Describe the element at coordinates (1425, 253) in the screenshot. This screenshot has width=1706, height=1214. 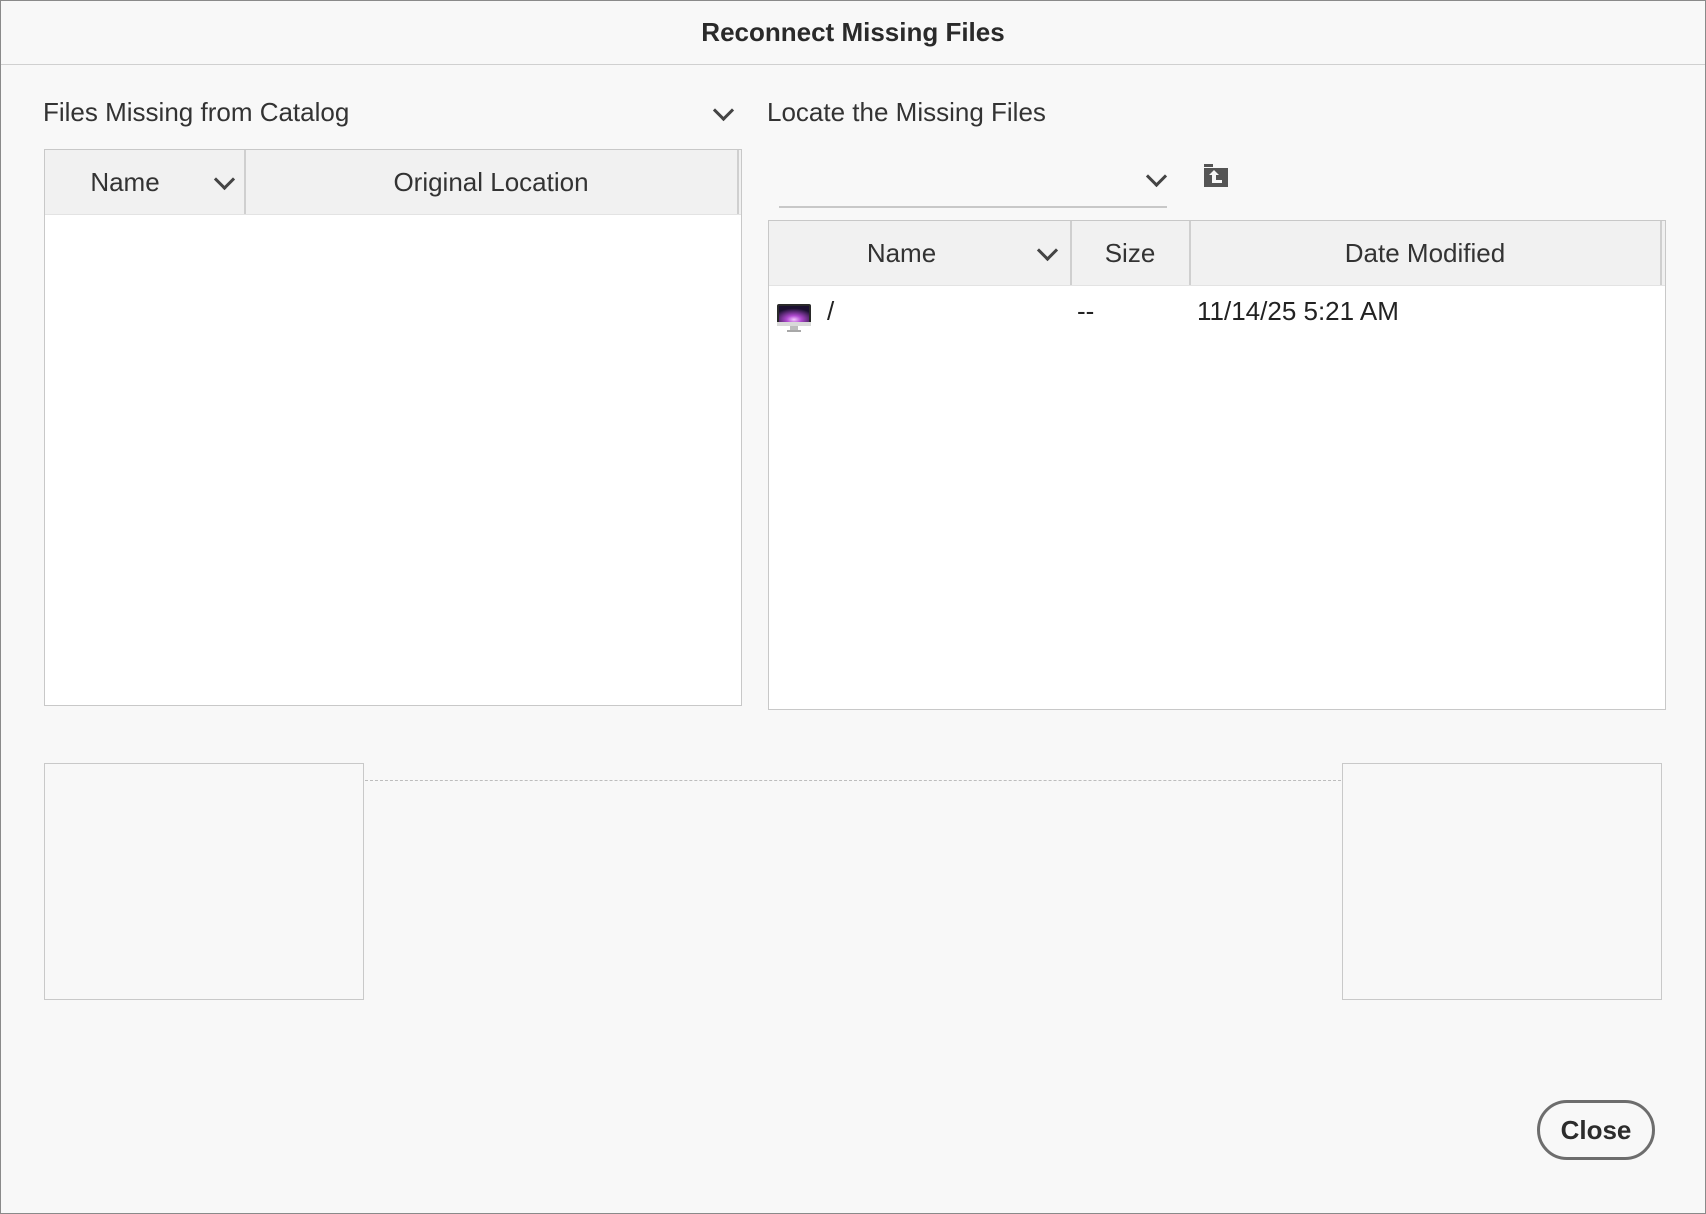
I see `column-header-date-modified: Date Modified` at that location.